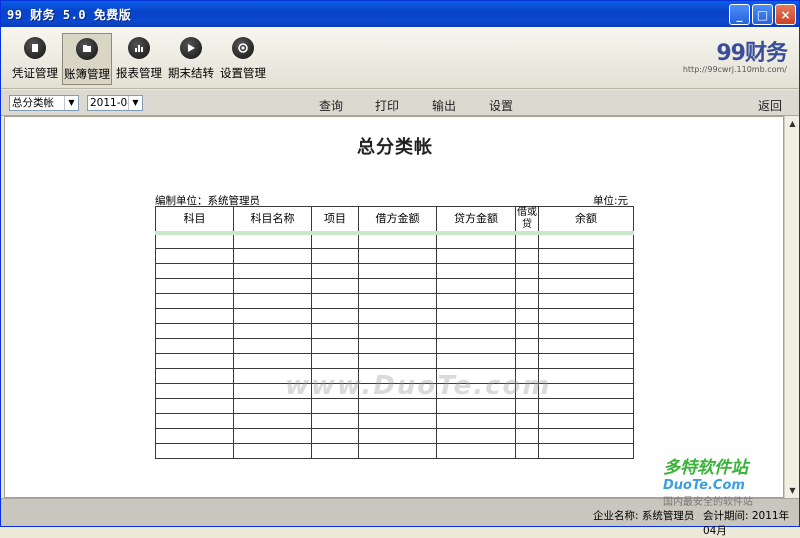  I want to click on ledger-type-select: 总分类帐 ▼, so click(44, 103).